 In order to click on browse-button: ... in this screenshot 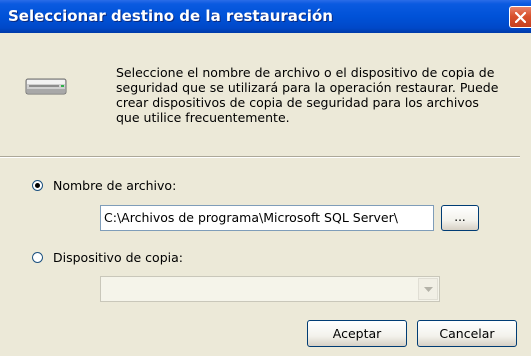, I will do `click(460, 218)`.